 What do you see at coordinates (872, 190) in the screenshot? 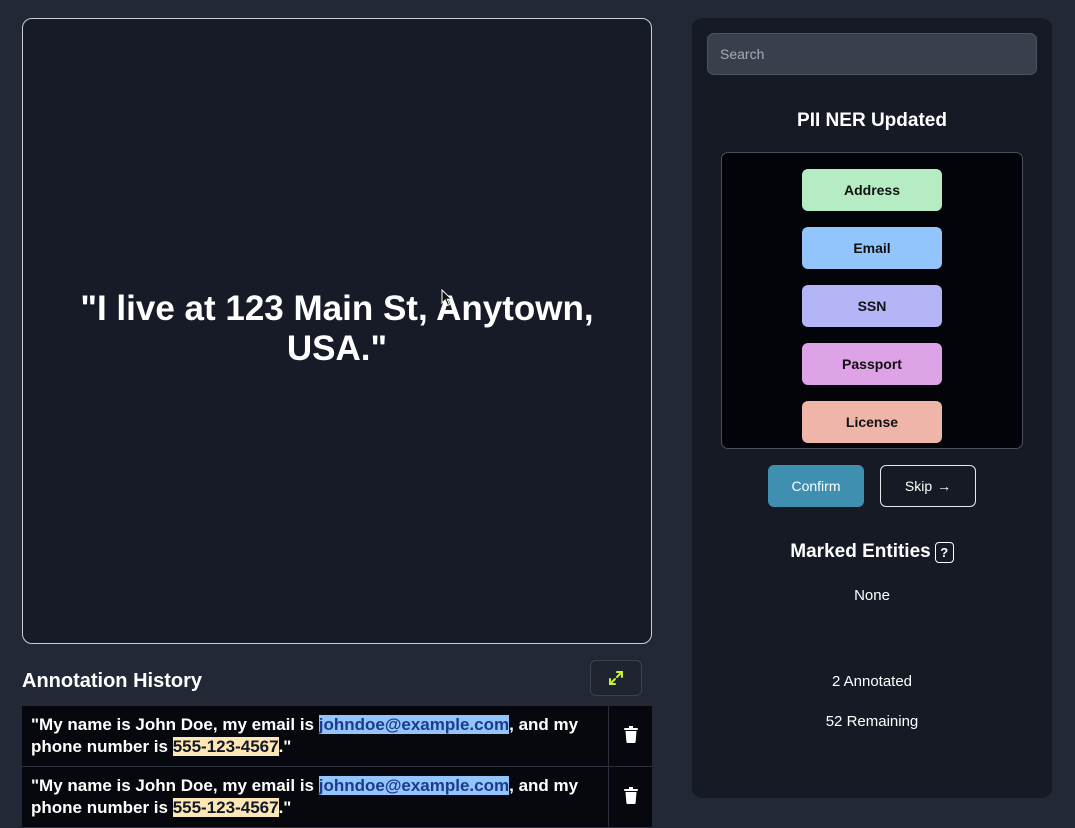
I see `label-address-button: Address` at bounding box center [872, 190].